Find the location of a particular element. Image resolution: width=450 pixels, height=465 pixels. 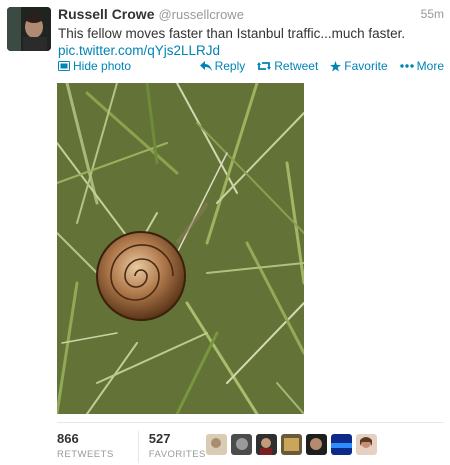

retweets-stat: 866 RETWEETS is located at coordinates (93, 447).